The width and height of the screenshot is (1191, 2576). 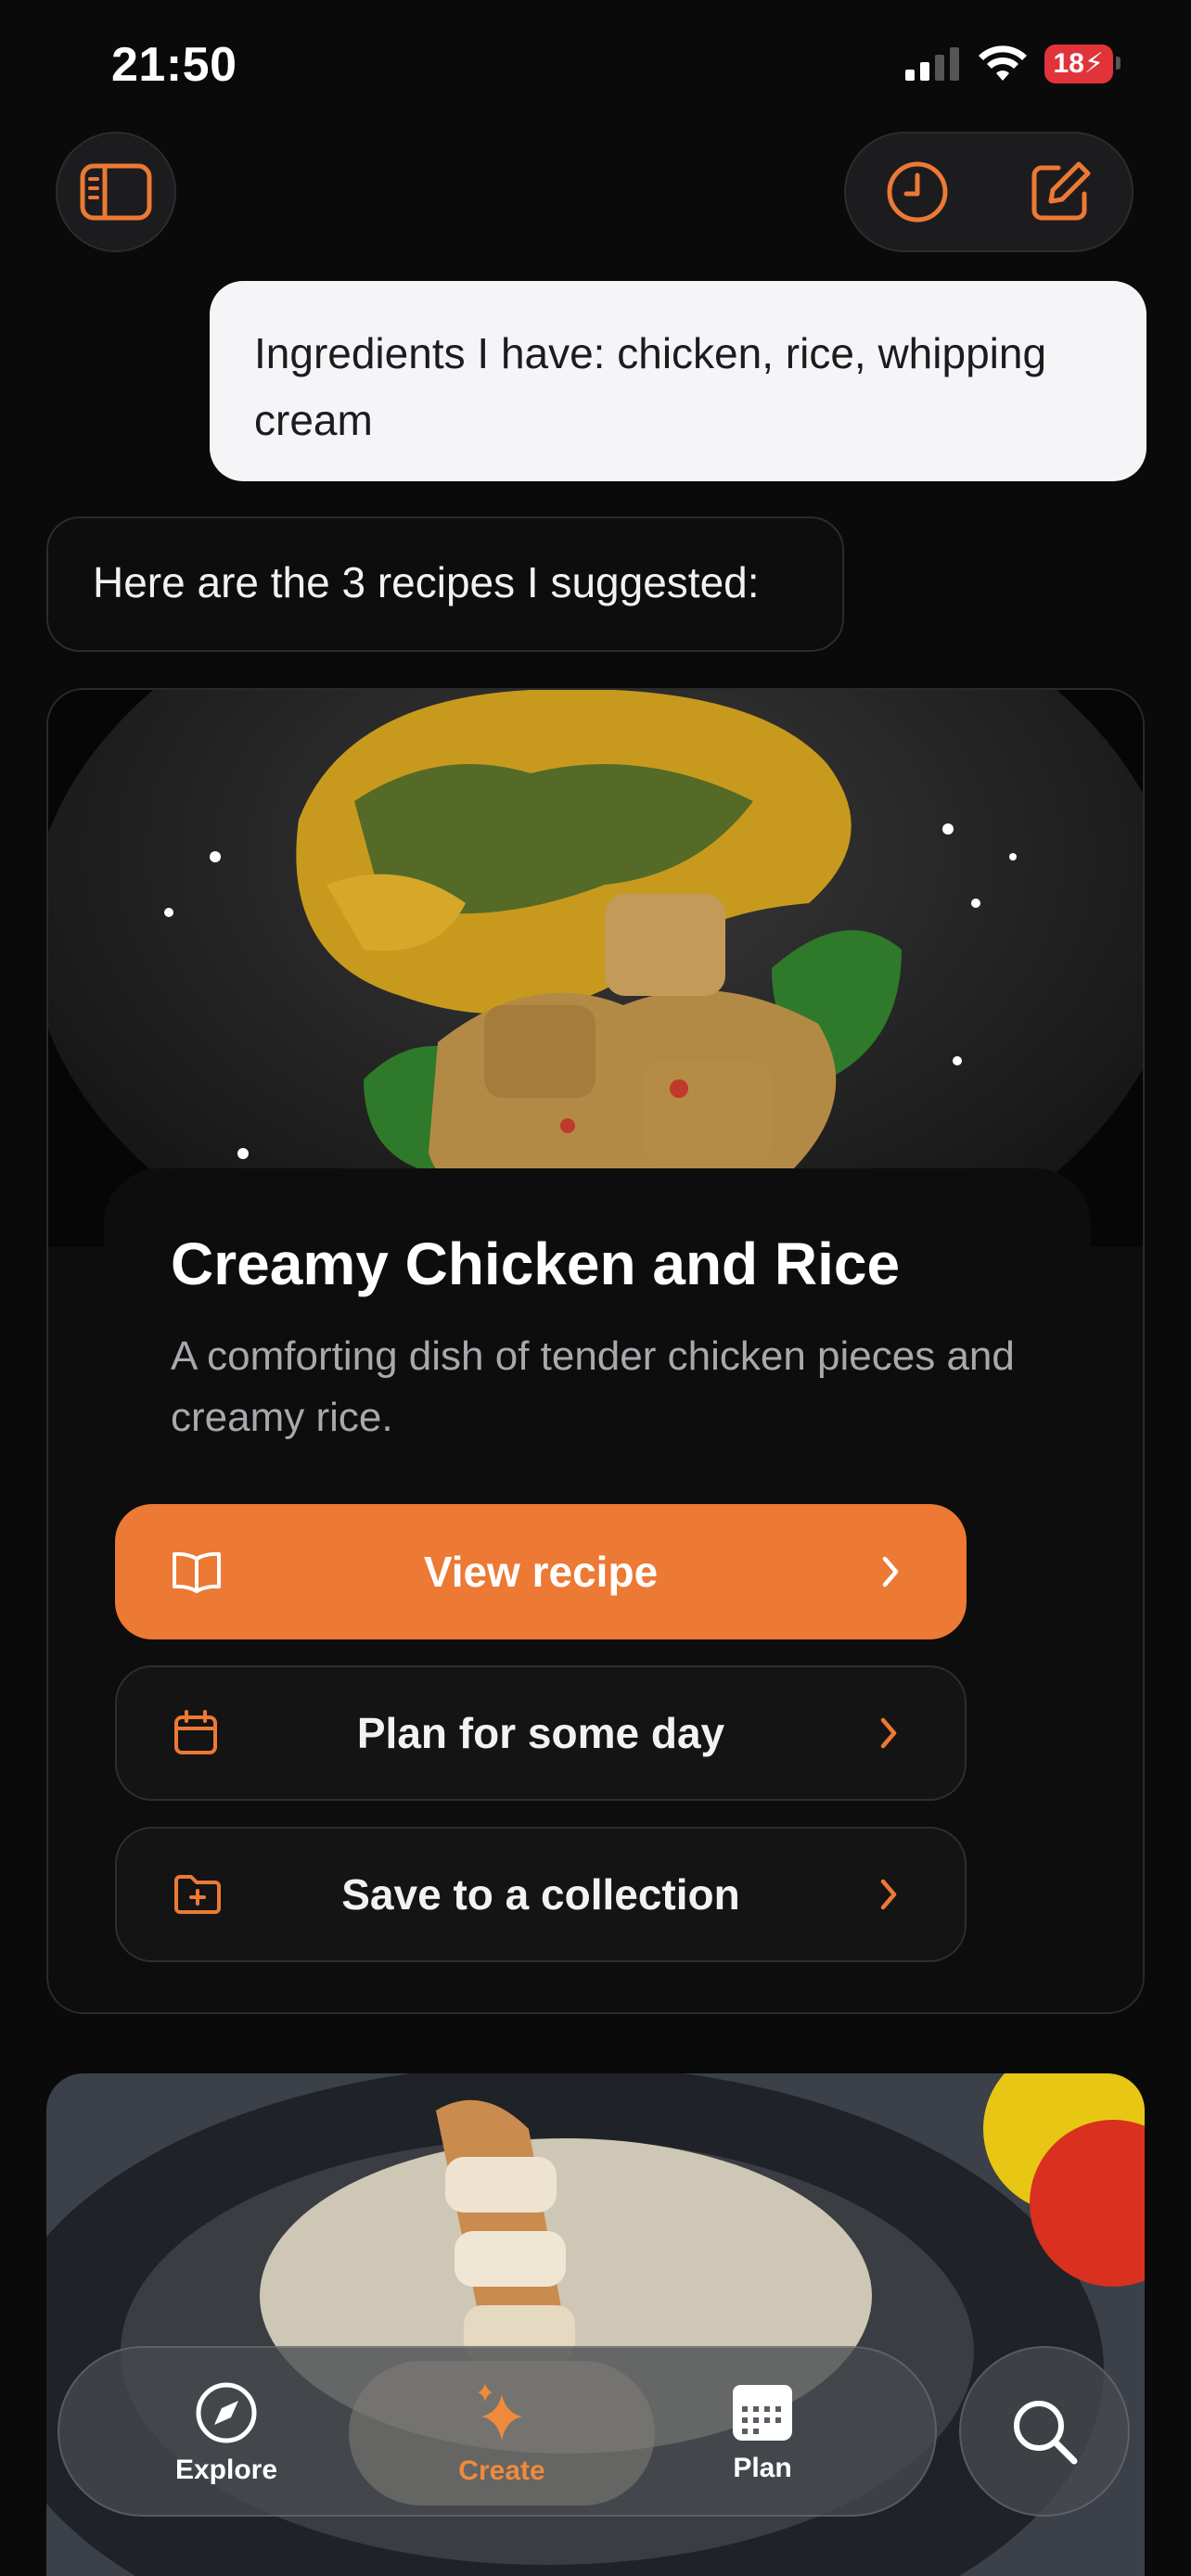 What do you see at coordinates (1068, 64) in the screenshot?
I see `battery-level: 18` at bounding box center [1068, 64].